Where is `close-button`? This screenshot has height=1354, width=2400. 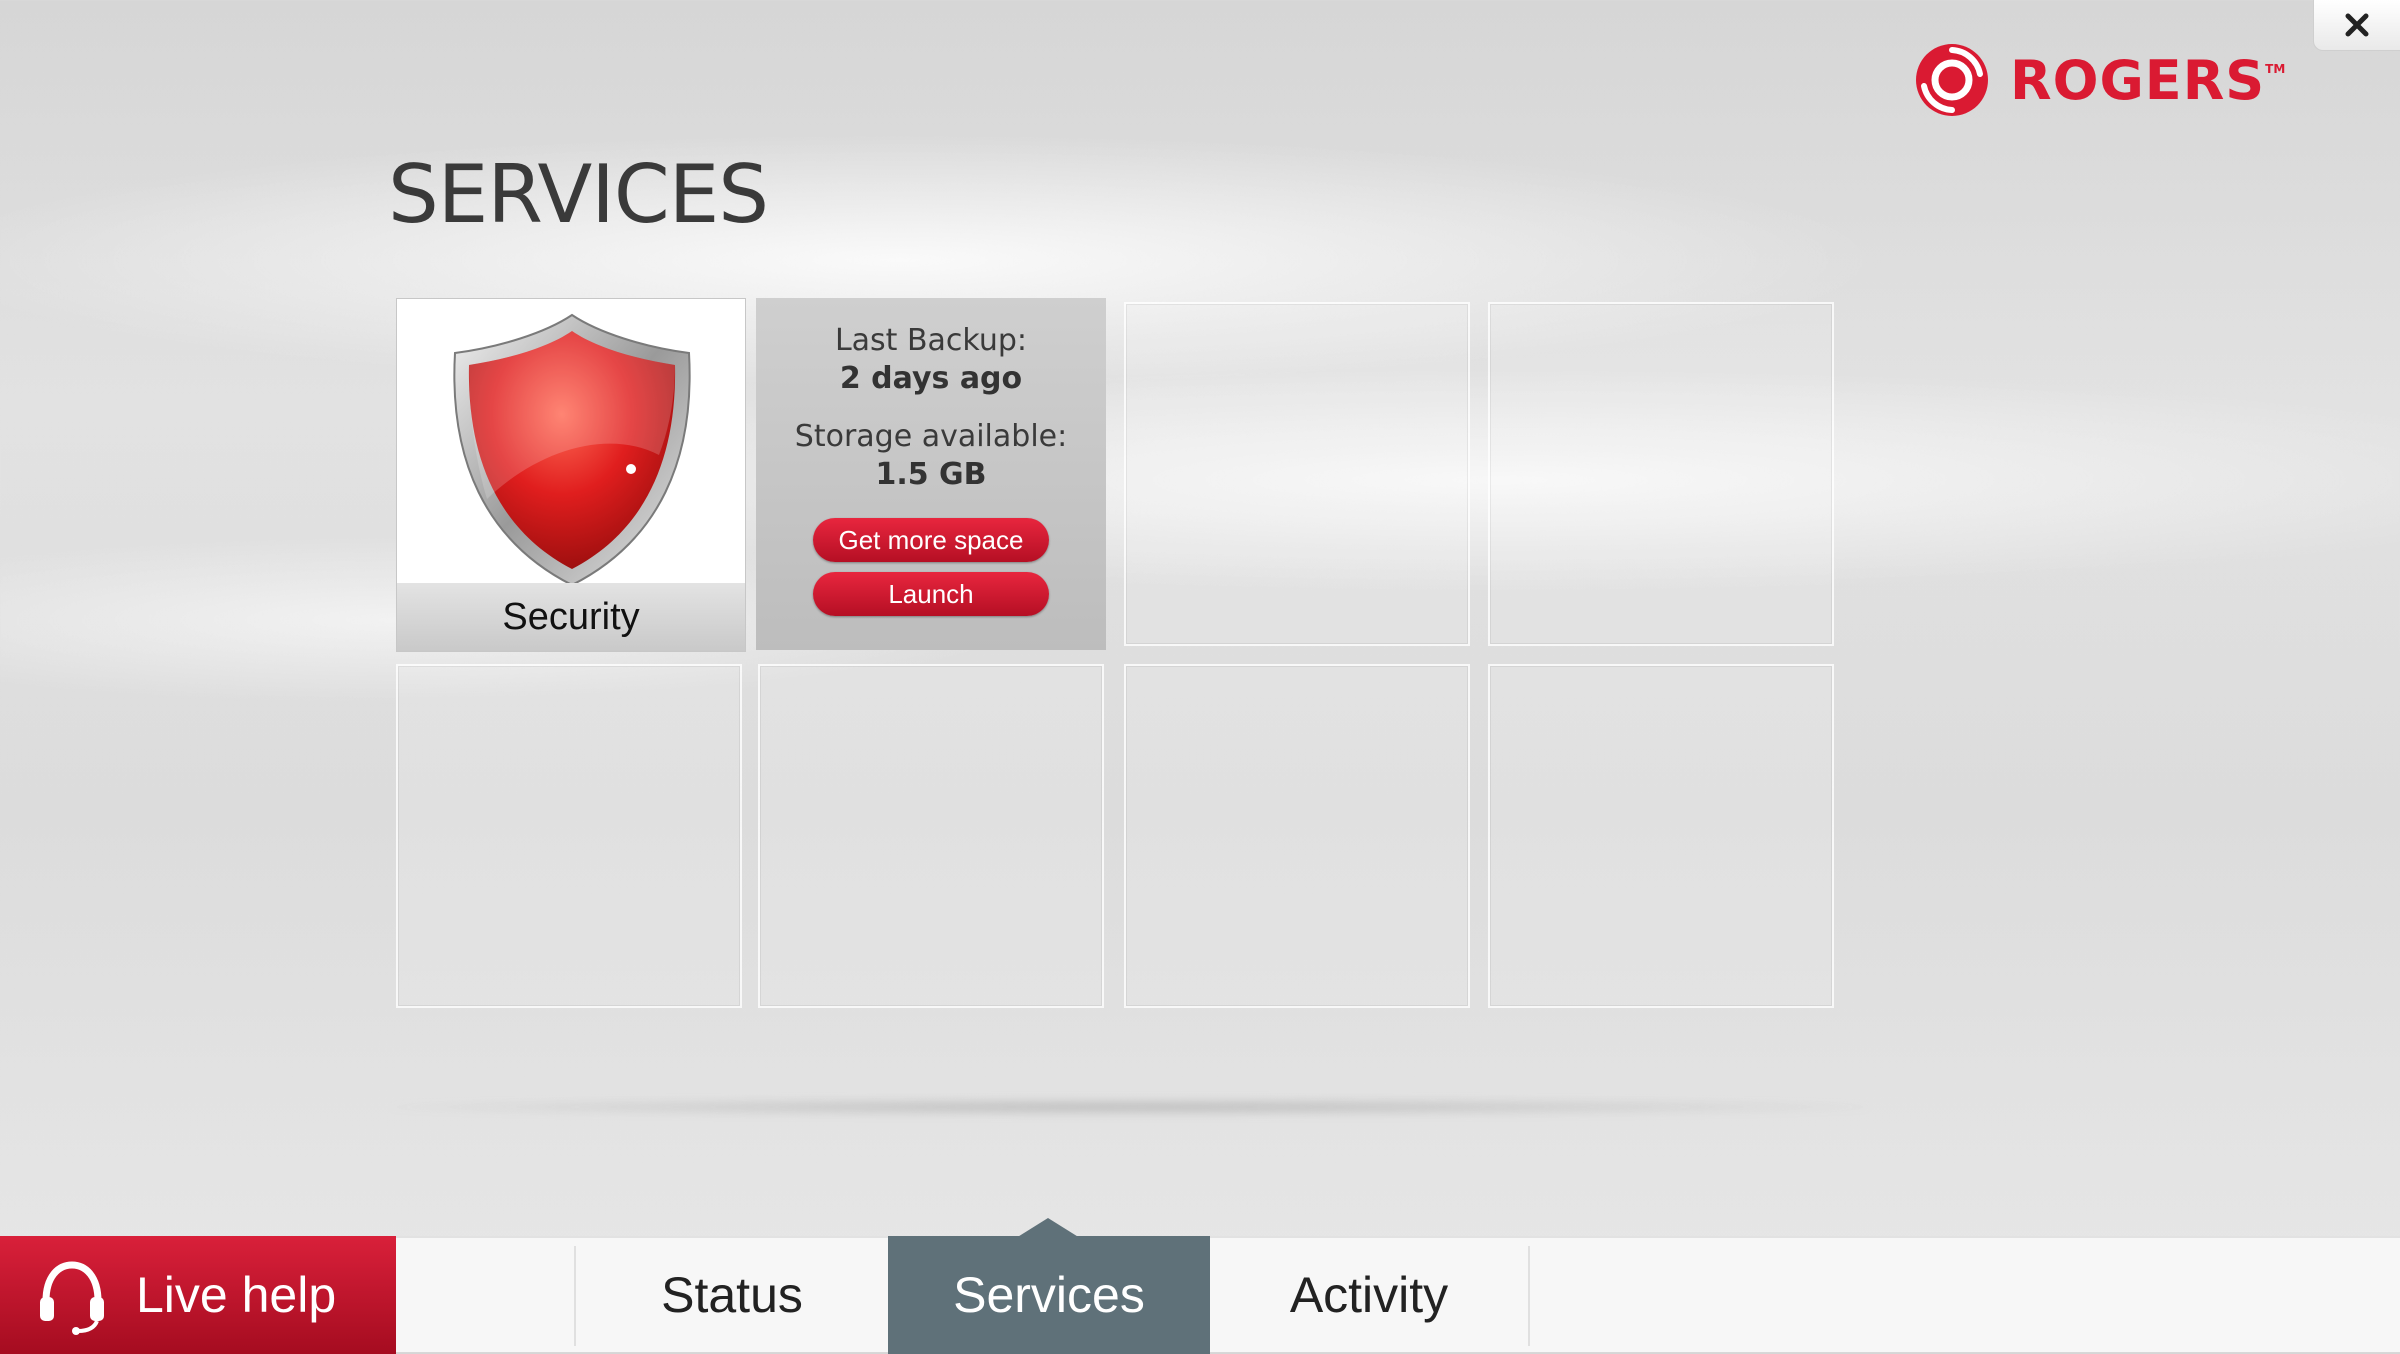 close-button is located at coordinates (2356, 25).